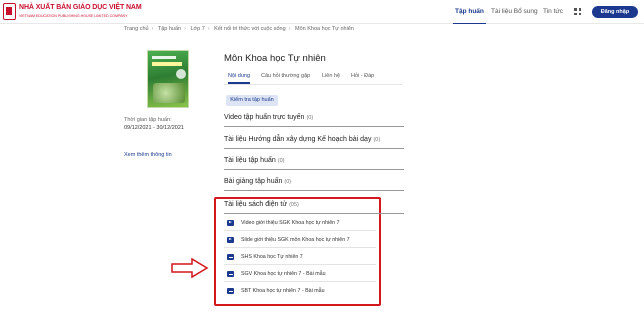 This screenshot has height=314, width=644. Describe the element at coordinates (578, 12) in the screenshot. I see `apps-grid-icon` at that location.